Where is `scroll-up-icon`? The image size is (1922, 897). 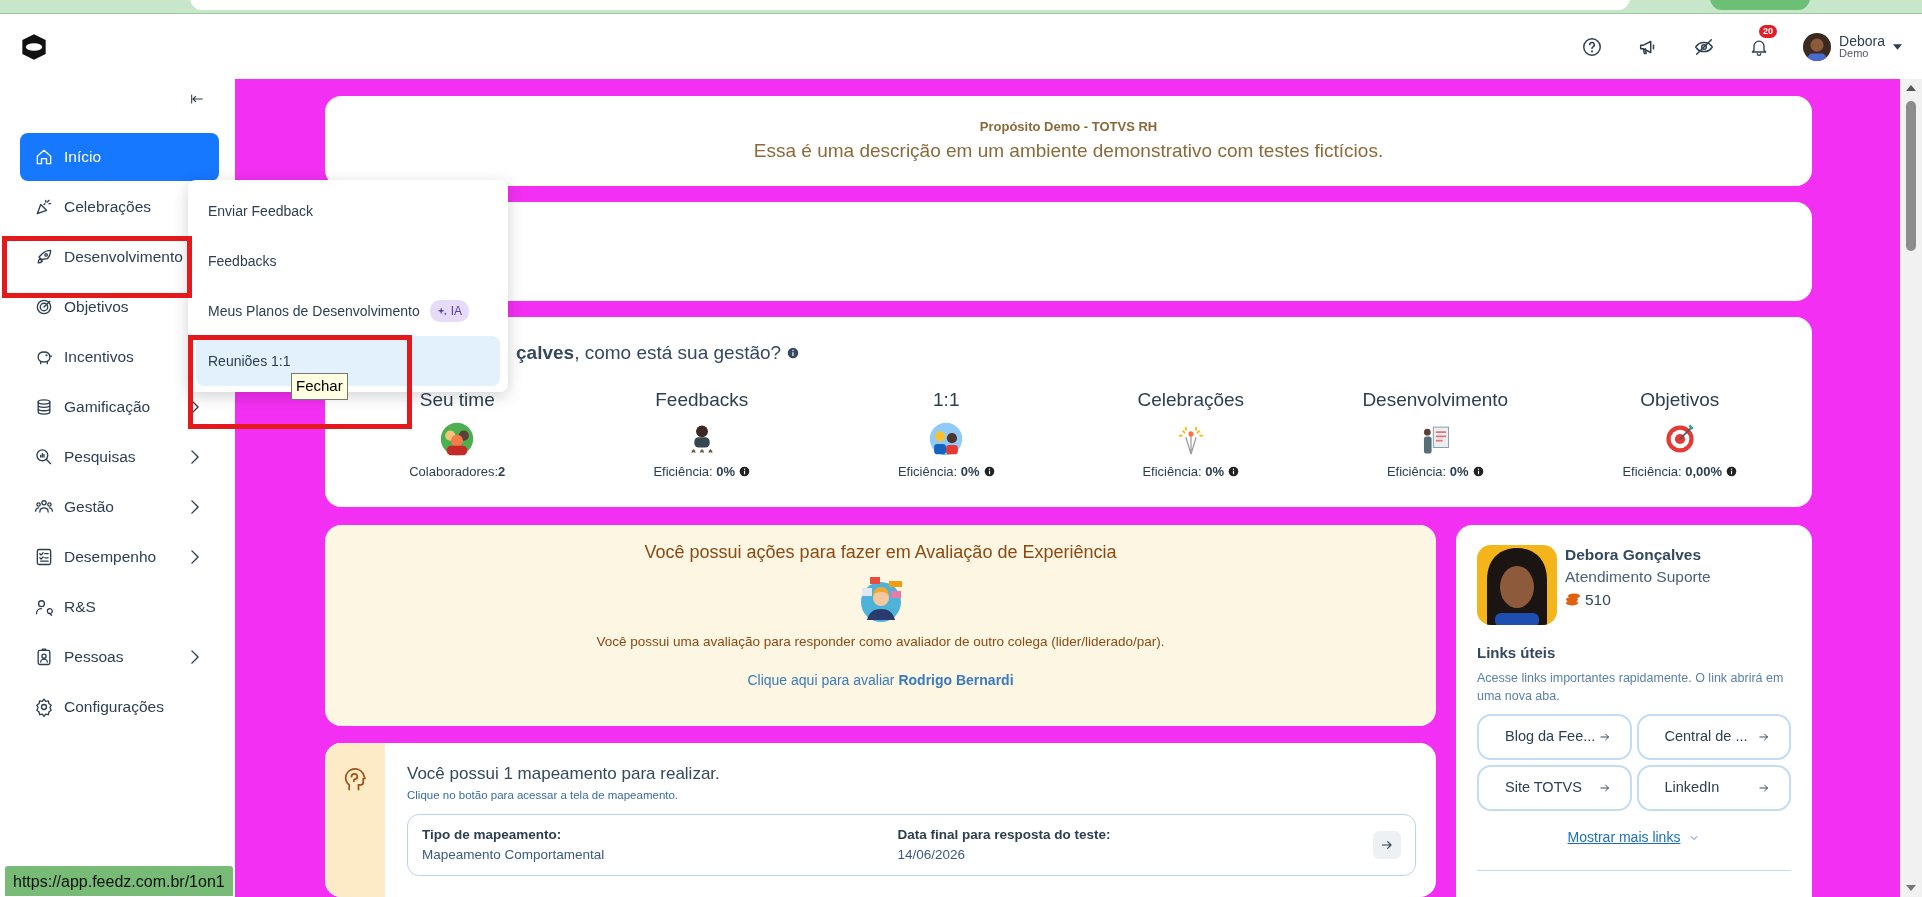
scroll-up-icon is located at coordinates (1911, 88).